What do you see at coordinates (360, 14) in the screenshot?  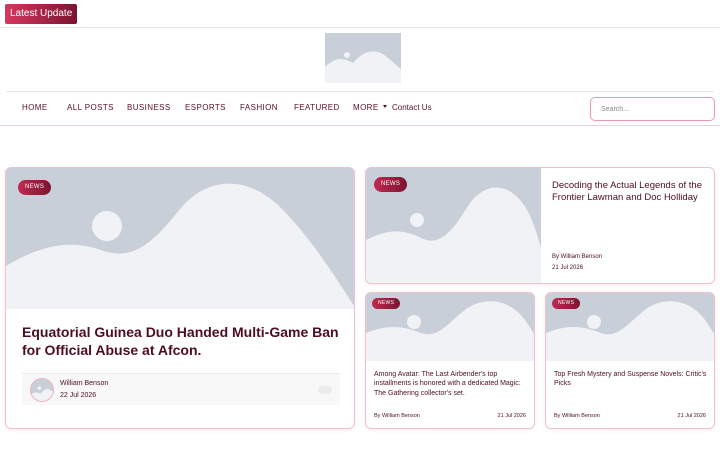 I see `top-strip: Latest Update` at bounding box center [360, 14].